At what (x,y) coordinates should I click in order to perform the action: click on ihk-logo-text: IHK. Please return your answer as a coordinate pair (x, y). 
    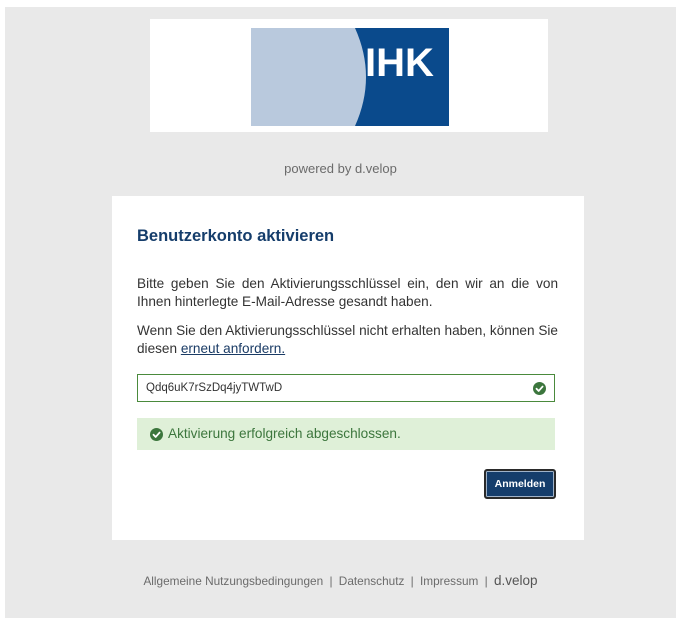
    Looking at the image, I should click on (399, 63).